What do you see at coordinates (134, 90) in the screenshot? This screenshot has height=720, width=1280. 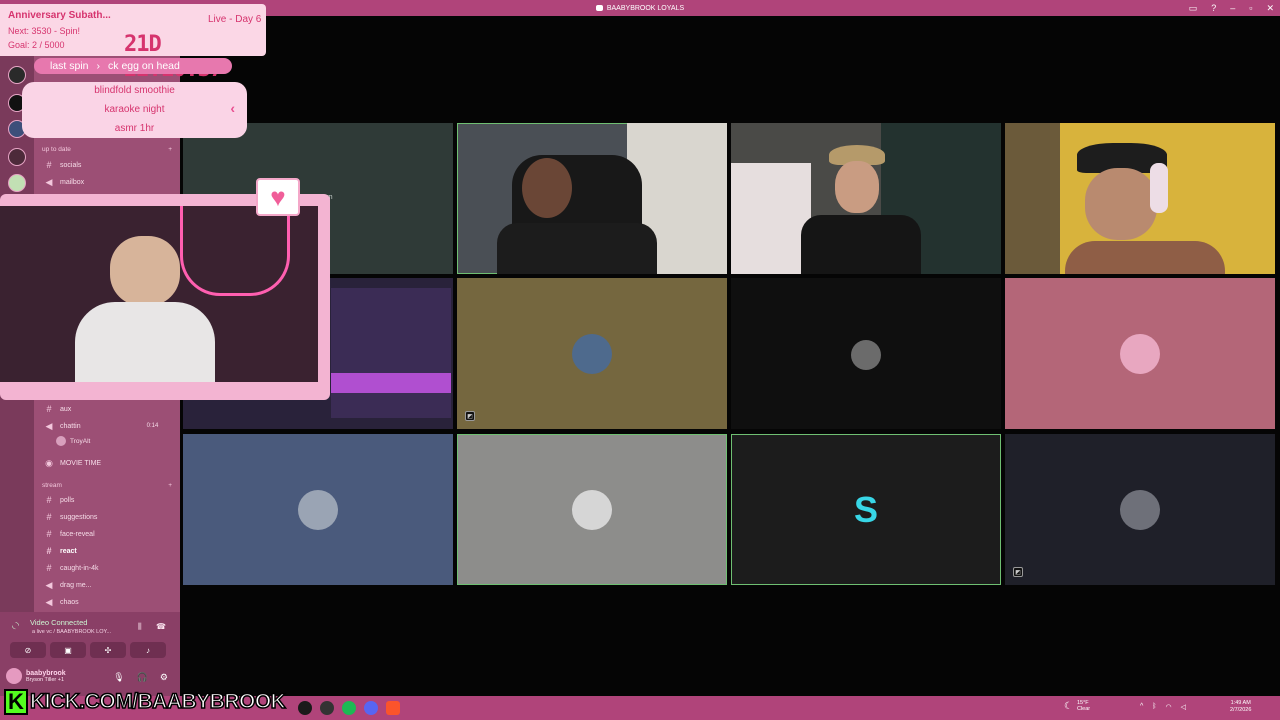 I see `spin-item: blindfold smoothie` at bounding box center [134, 90].